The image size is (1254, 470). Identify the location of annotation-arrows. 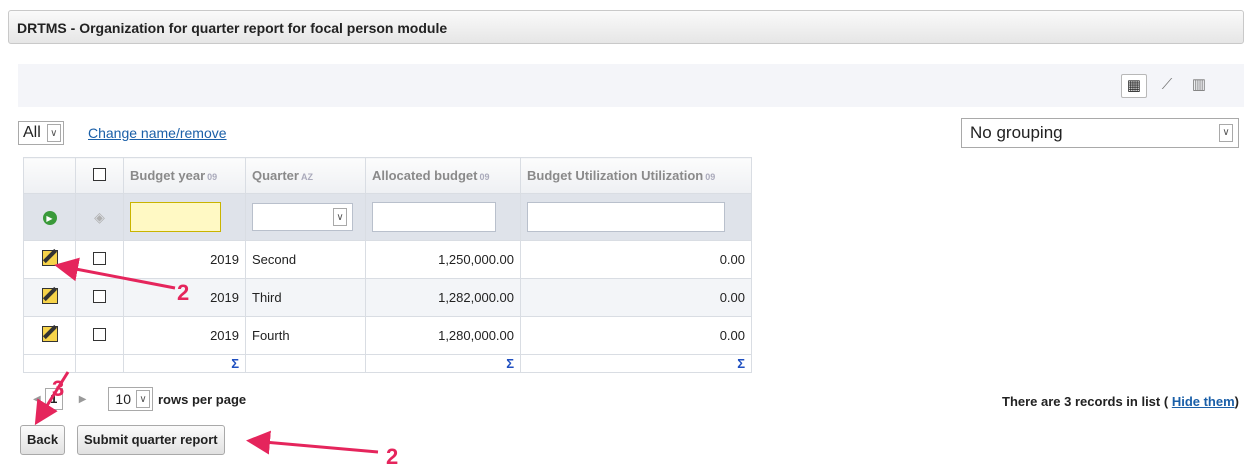
(206, 356).